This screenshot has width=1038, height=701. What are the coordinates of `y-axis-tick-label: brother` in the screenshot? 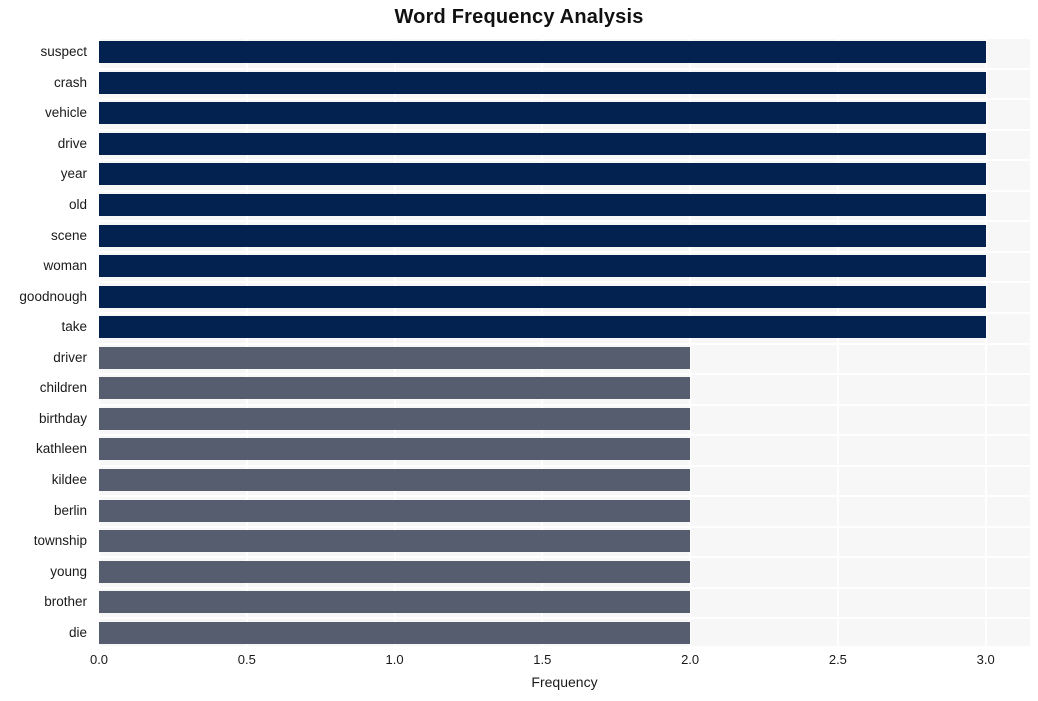 It's located at (65, 602).